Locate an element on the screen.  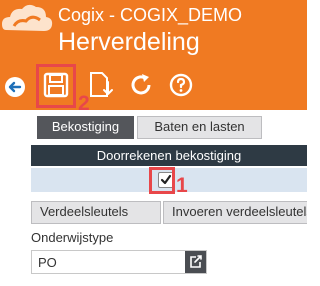
tab-invoeren-verdeelsleutels: Invoeren verdeelsleutels is located at coordinates (235, 212).